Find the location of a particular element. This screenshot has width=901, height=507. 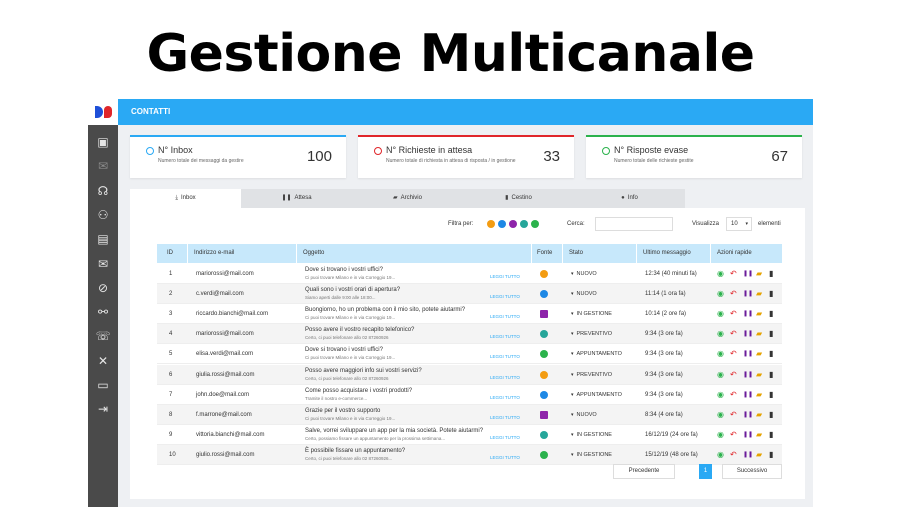

screen-icon: ▭ is located at coordinates (103, 385).